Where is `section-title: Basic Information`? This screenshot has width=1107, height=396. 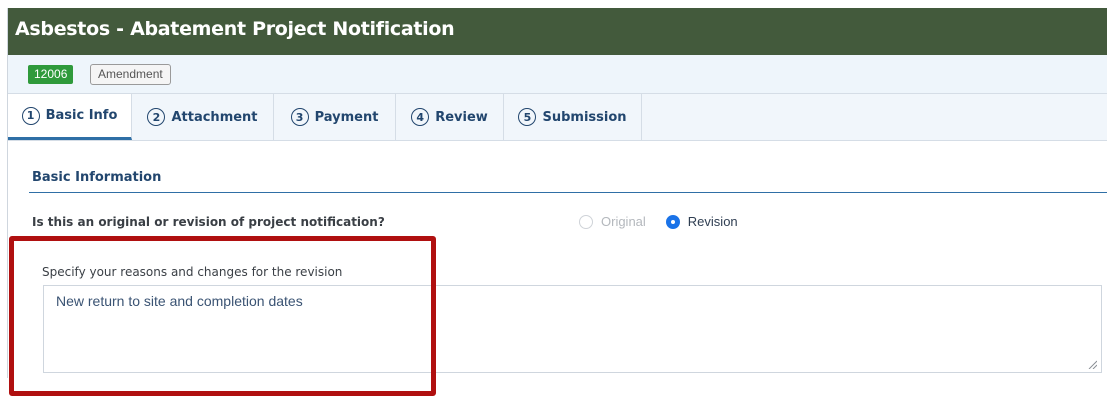
section-title: Basic Information is located at coordinates (97, 177).